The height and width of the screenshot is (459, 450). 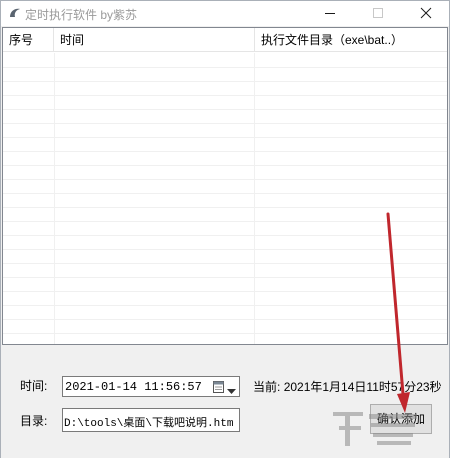 I want to click on app-swirl-icon, so click(x=15, y=13).